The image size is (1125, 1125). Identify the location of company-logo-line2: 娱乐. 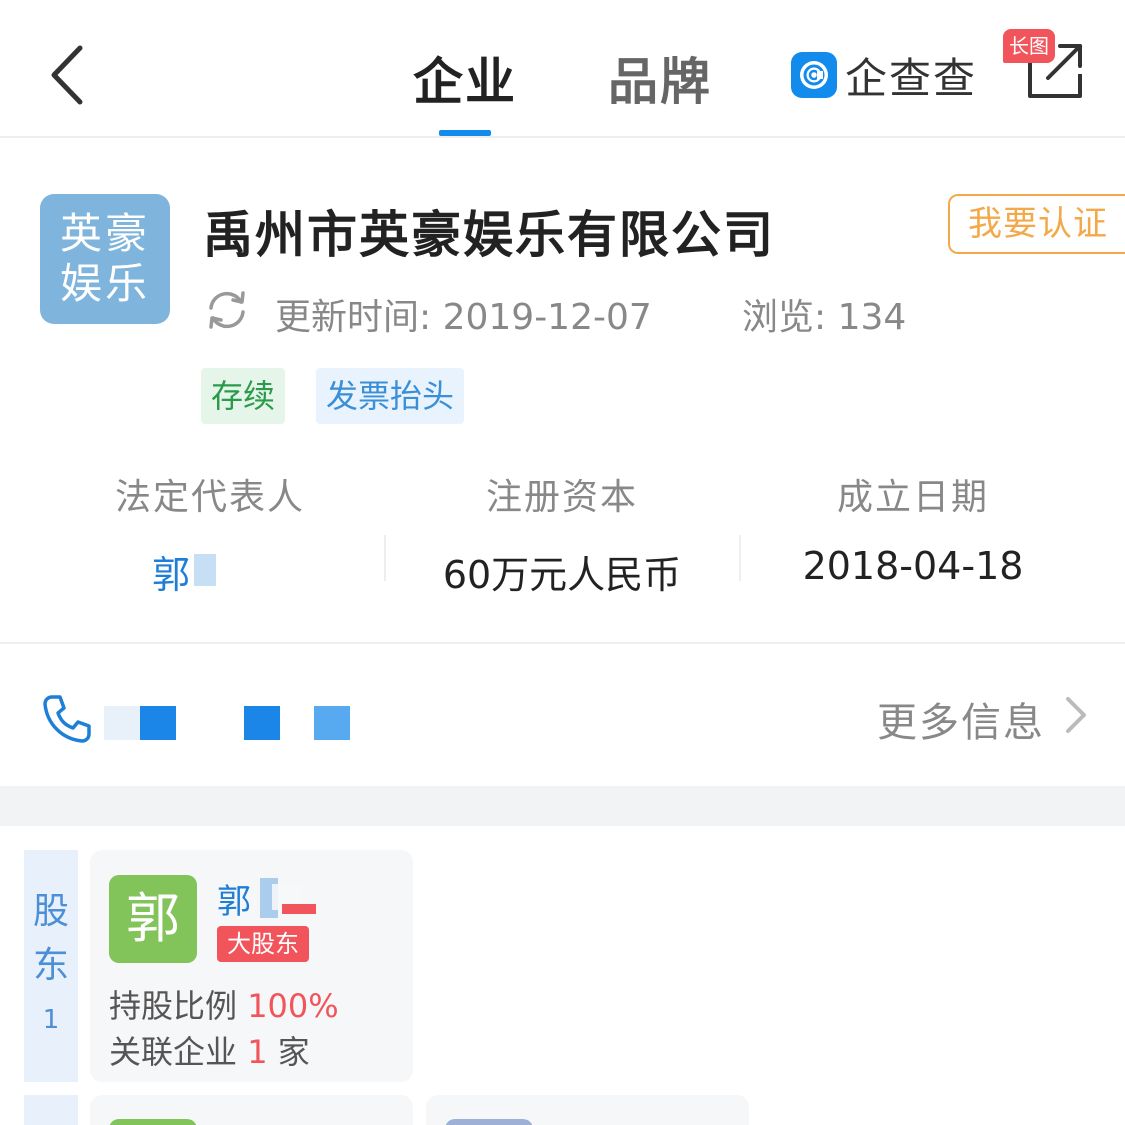
(104, 283).